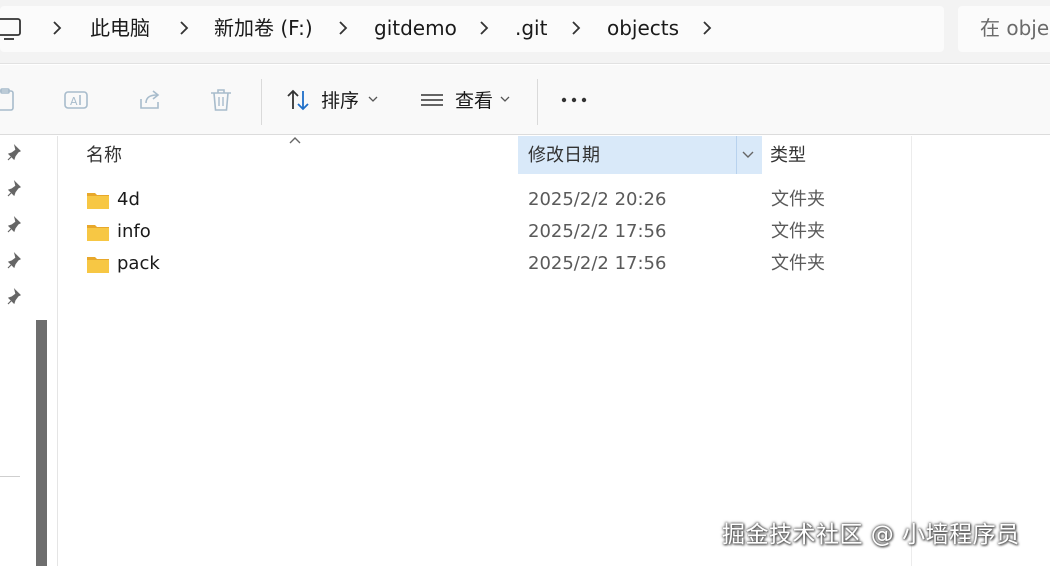  Describe the element at coordinates (134, 231) in the screenshot. I see `file-name: info` at that location.